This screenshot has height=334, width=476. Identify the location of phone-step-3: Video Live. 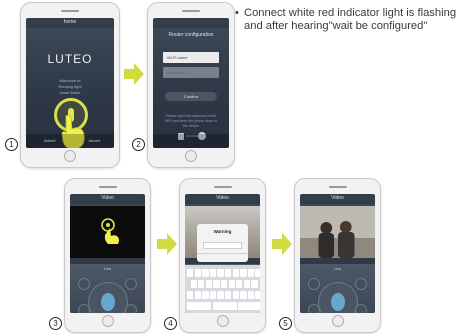
(107, 255).